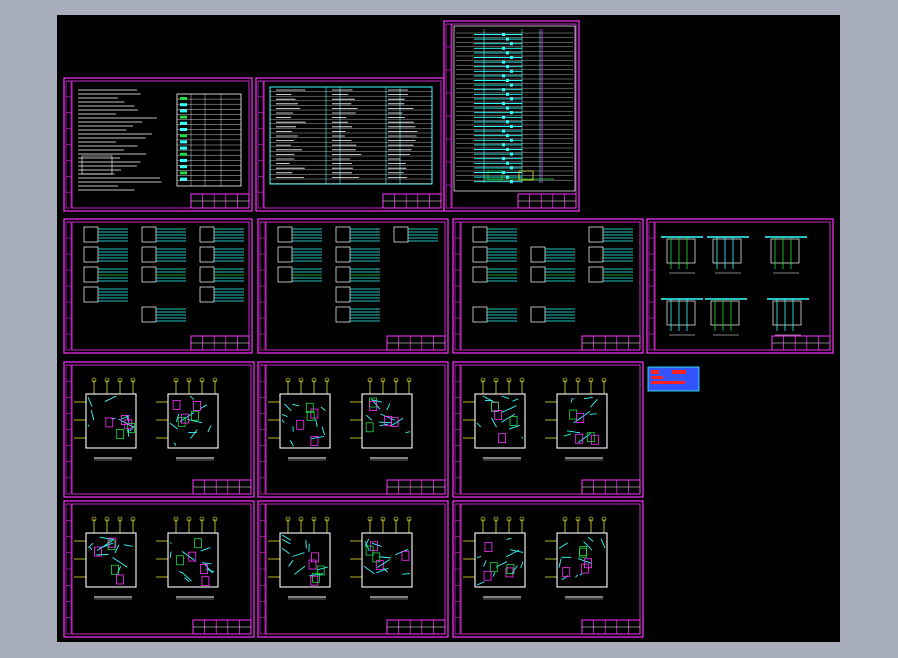  What do you see at coordinates (673, 379) in the screenshot?
I see `note-stamp` at bounding box center [673, 379].